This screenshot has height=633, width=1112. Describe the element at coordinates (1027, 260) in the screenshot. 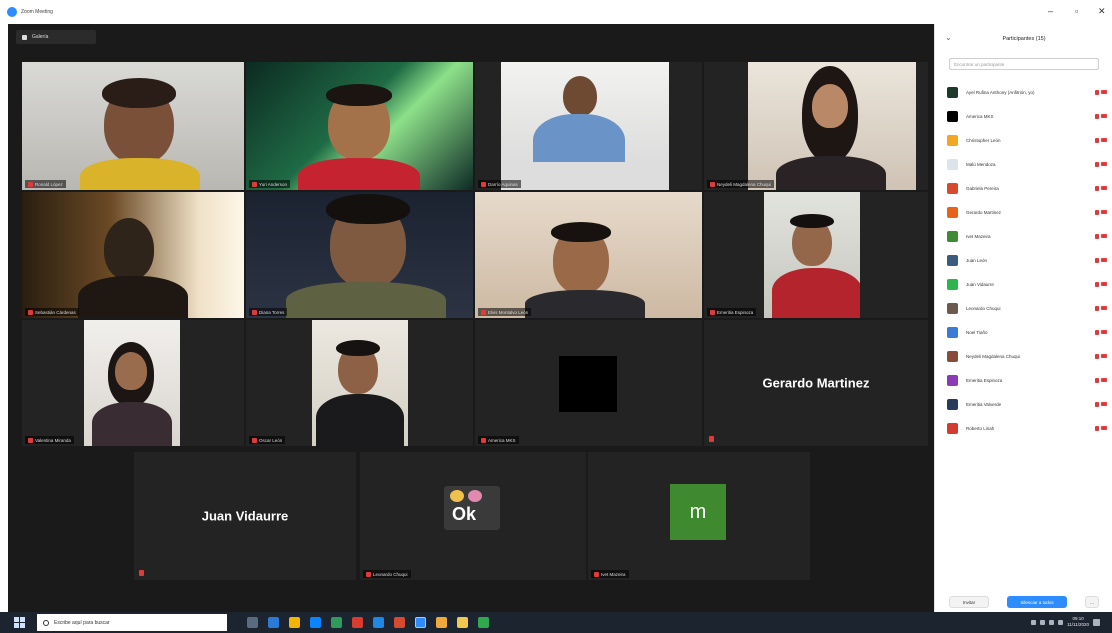

I see `participant-list-item: Juan León` at that location.